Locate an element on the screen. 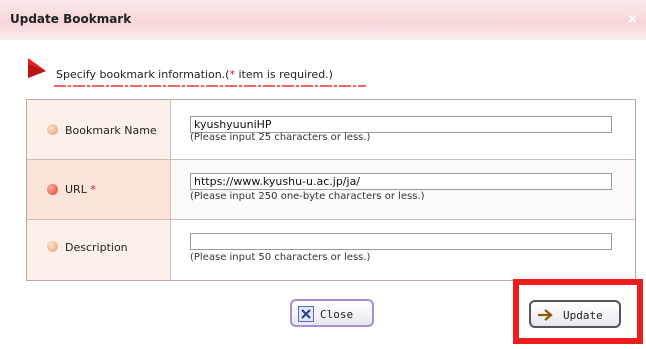  dialog-title: Update Bookmark is located at coordinates (71, 19).